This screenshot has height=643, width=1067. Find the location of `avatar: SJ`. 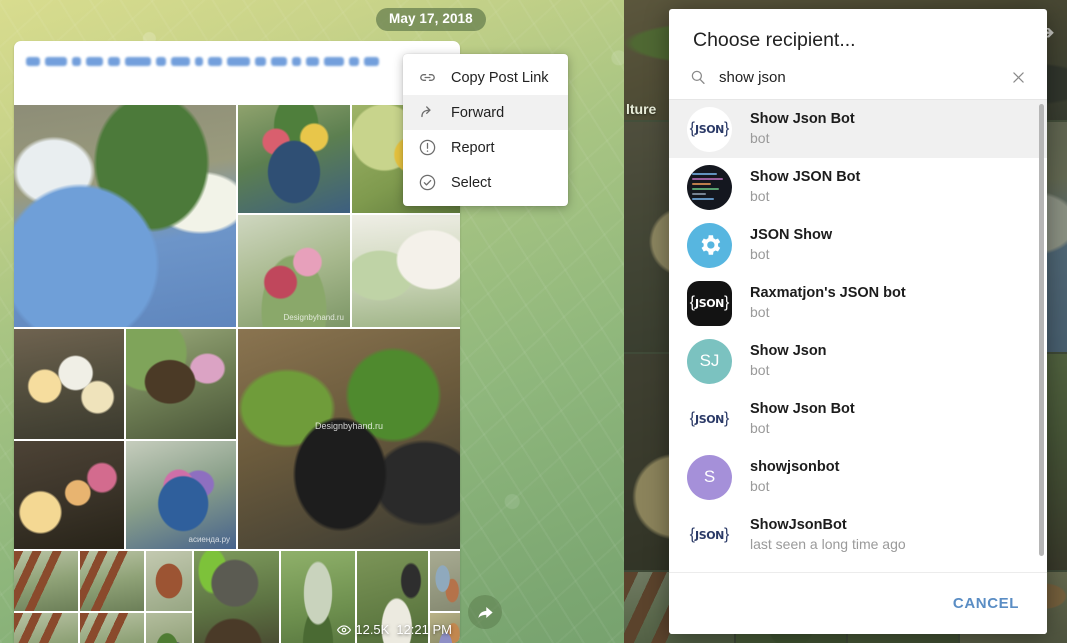

avatar: SJ is located at coordinates (709, 361).